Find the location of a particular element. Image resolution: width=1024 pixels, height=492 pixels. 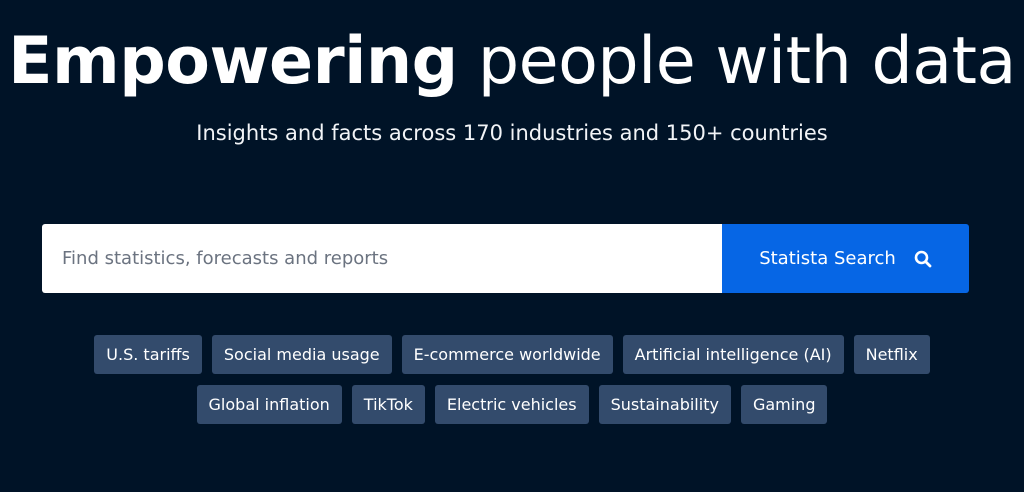

tag-netflix: Netflix is located at coordinates (891, 354).